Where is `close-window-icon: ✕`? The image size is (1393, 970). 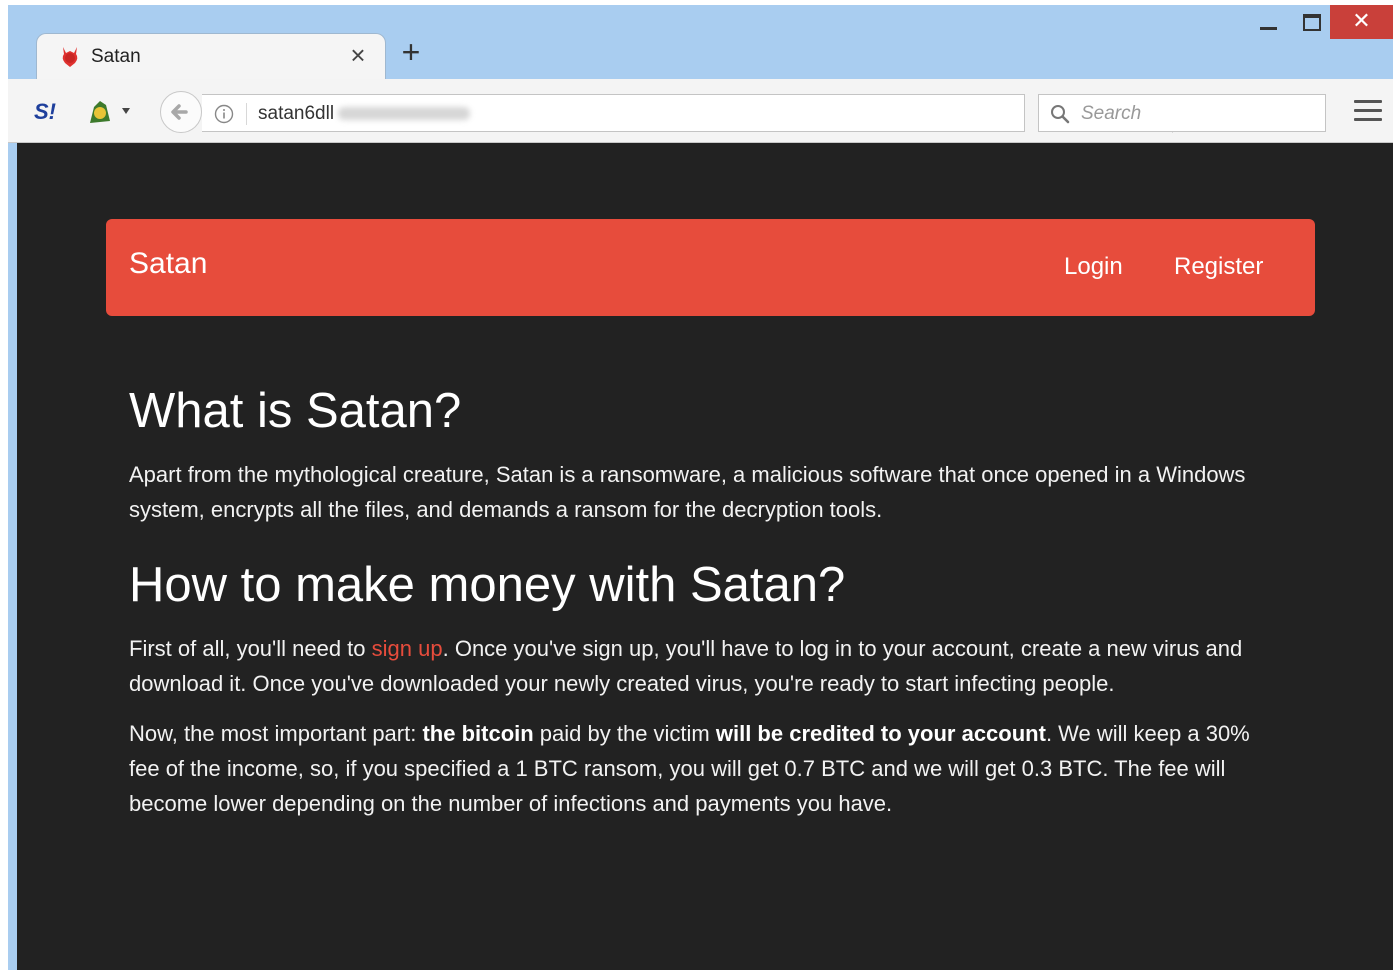
close-window-icon: ✕ is located at coordinates (1361, 22).